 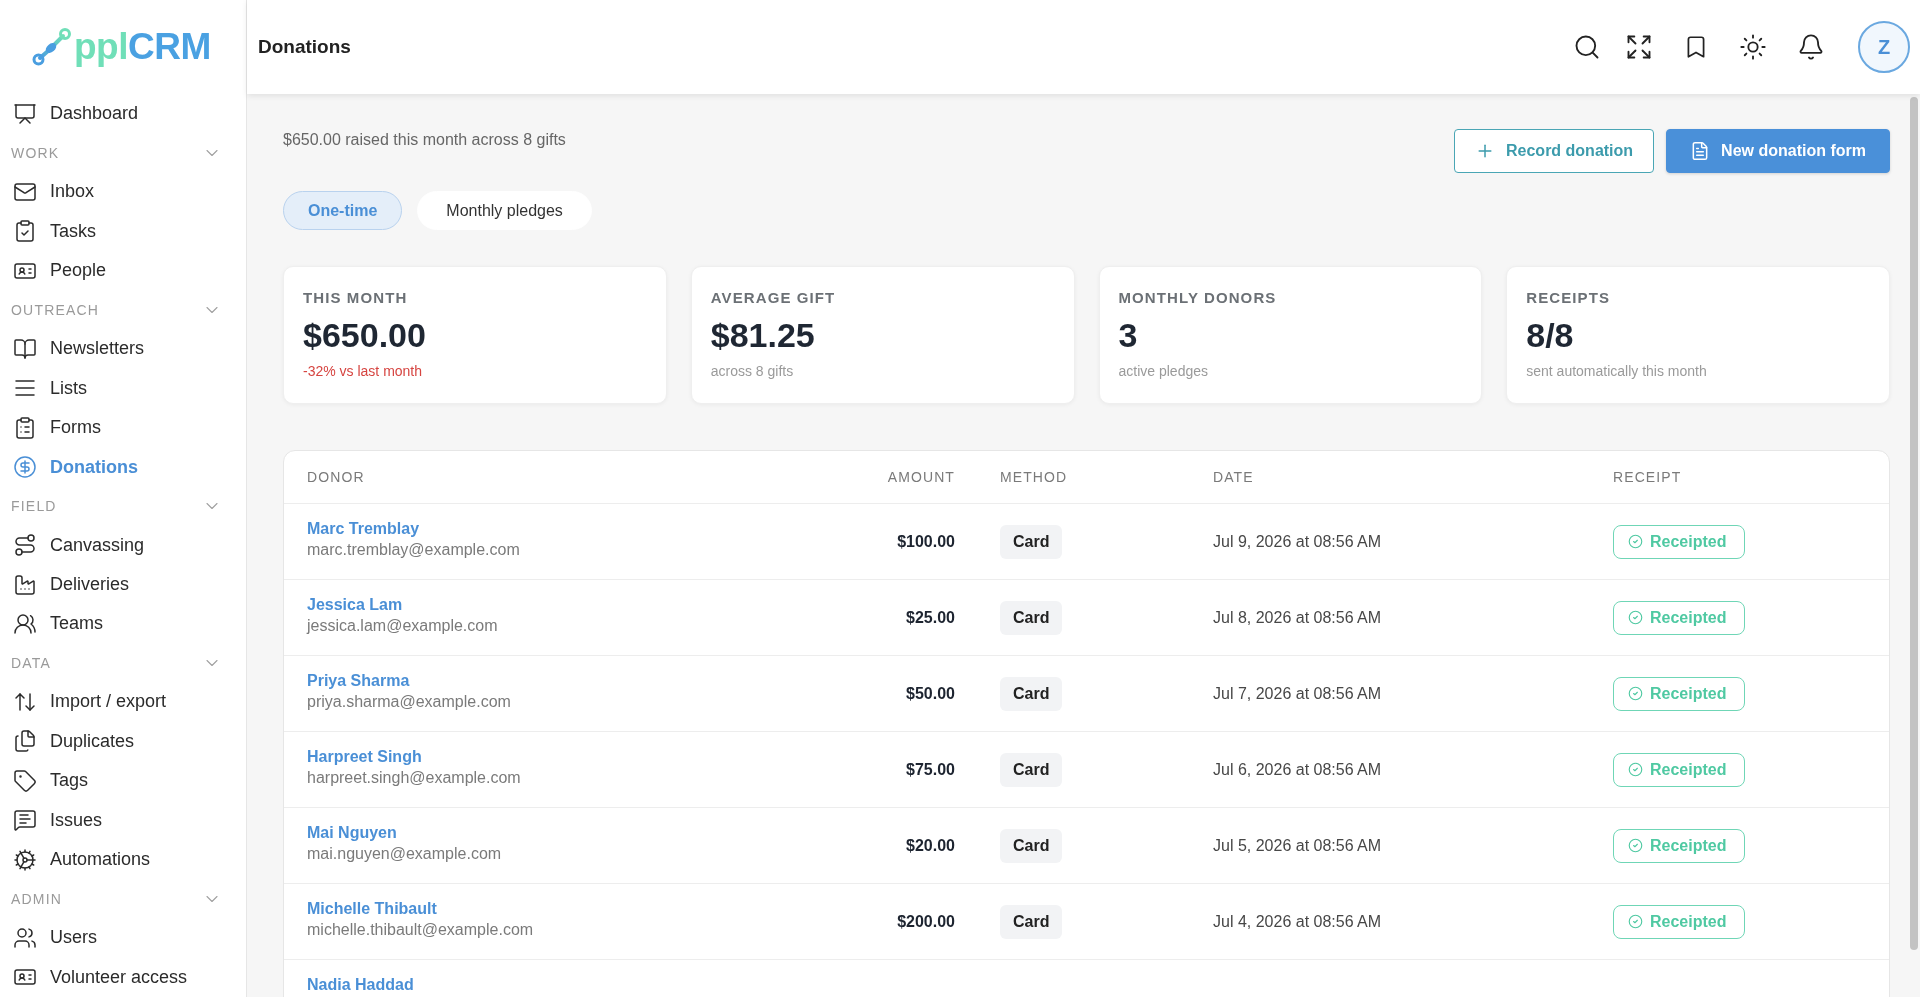 What do you see at coordinates (1297, 617) in the screenshot?
I see `date-text: Jul 8, 2026 at 08:56 AM` at bounding box center [1297, 617].